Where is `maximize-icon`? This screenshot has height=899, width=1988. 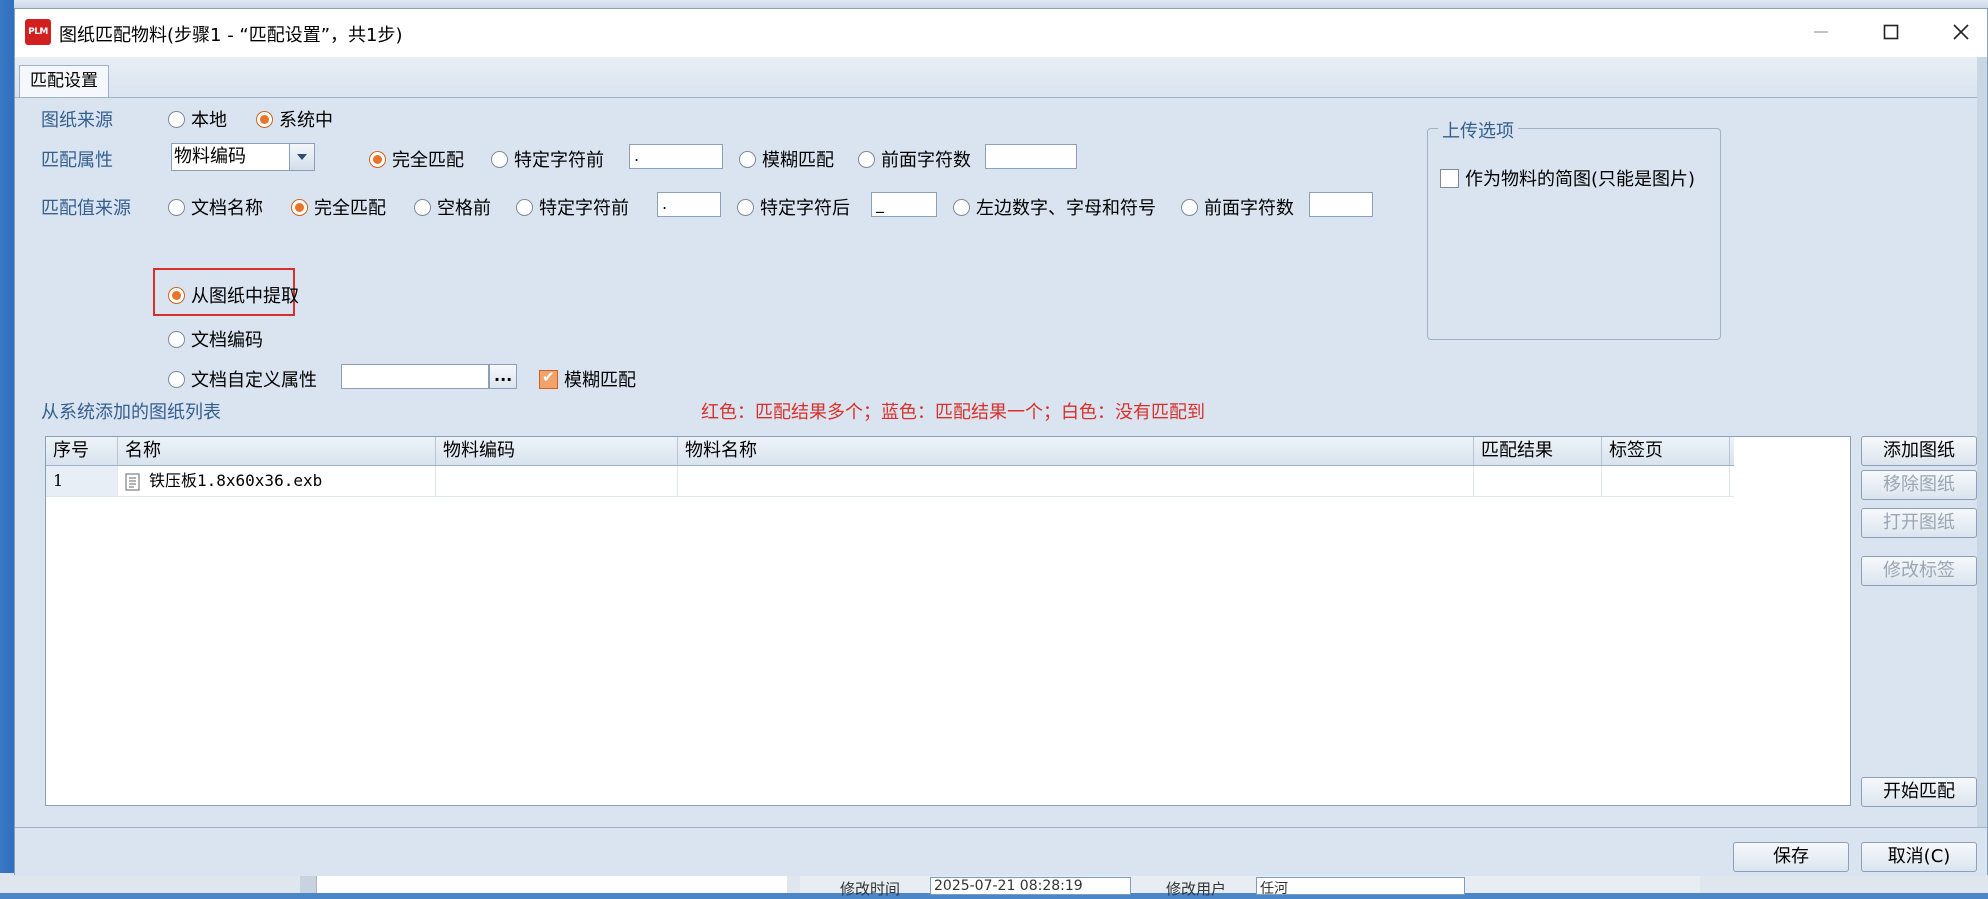 maximize-icon is located at coordinates (1891, 32).